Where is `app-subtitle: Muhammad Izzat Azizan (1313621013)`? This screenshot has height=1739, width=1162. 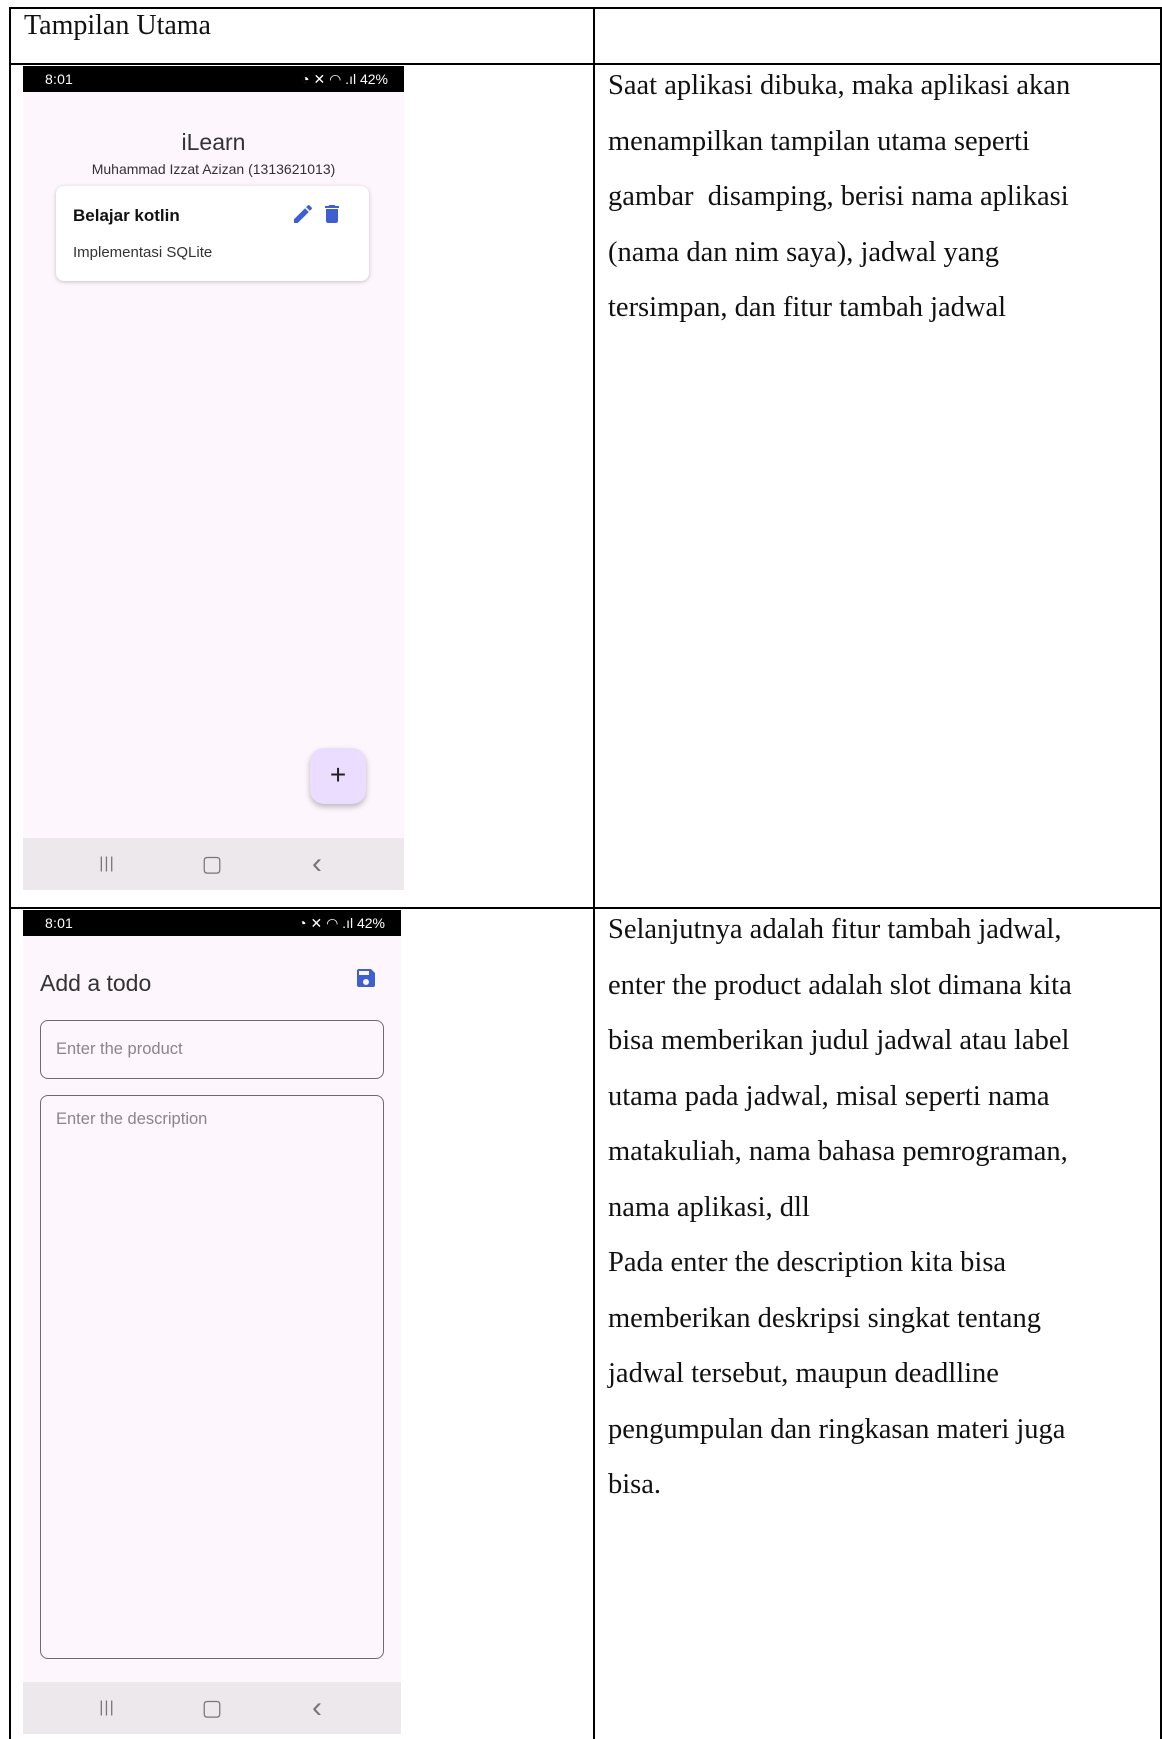 app-subtitle: Muhammad Izzat Azizan (1313621013) is located at coordinates (213, 169).